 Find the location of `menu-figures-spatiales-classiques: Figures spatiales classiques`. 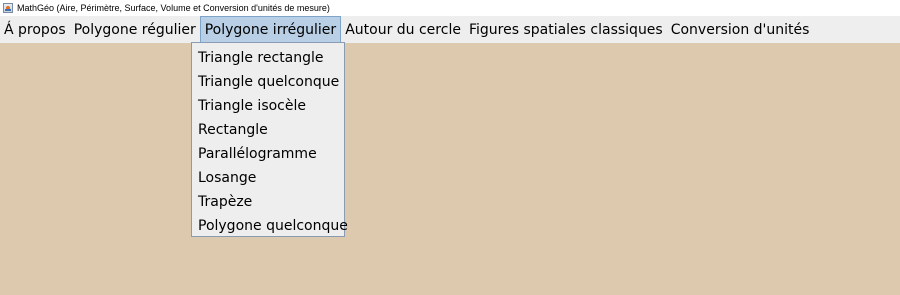

menu-figures-spatiales-classiques: Figures spatiales classiques is located at coordinates (566, 29).